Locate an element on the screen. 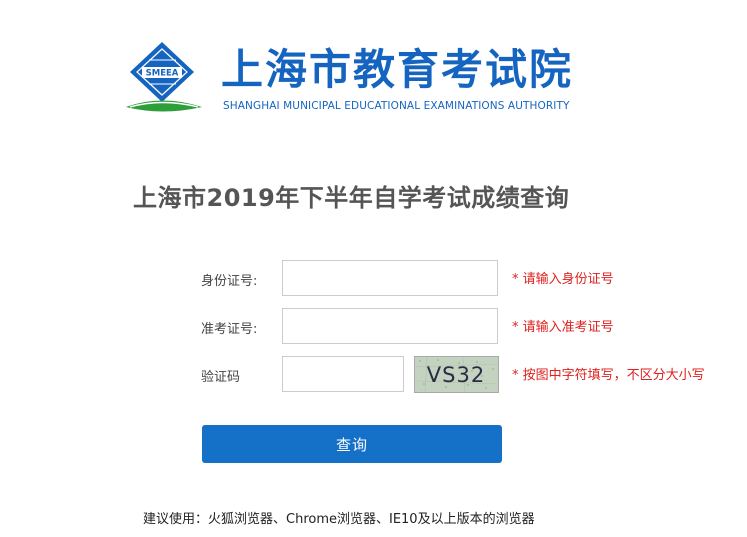  org-name: 上海市教育考试院 is located at coordinates (397, 69).